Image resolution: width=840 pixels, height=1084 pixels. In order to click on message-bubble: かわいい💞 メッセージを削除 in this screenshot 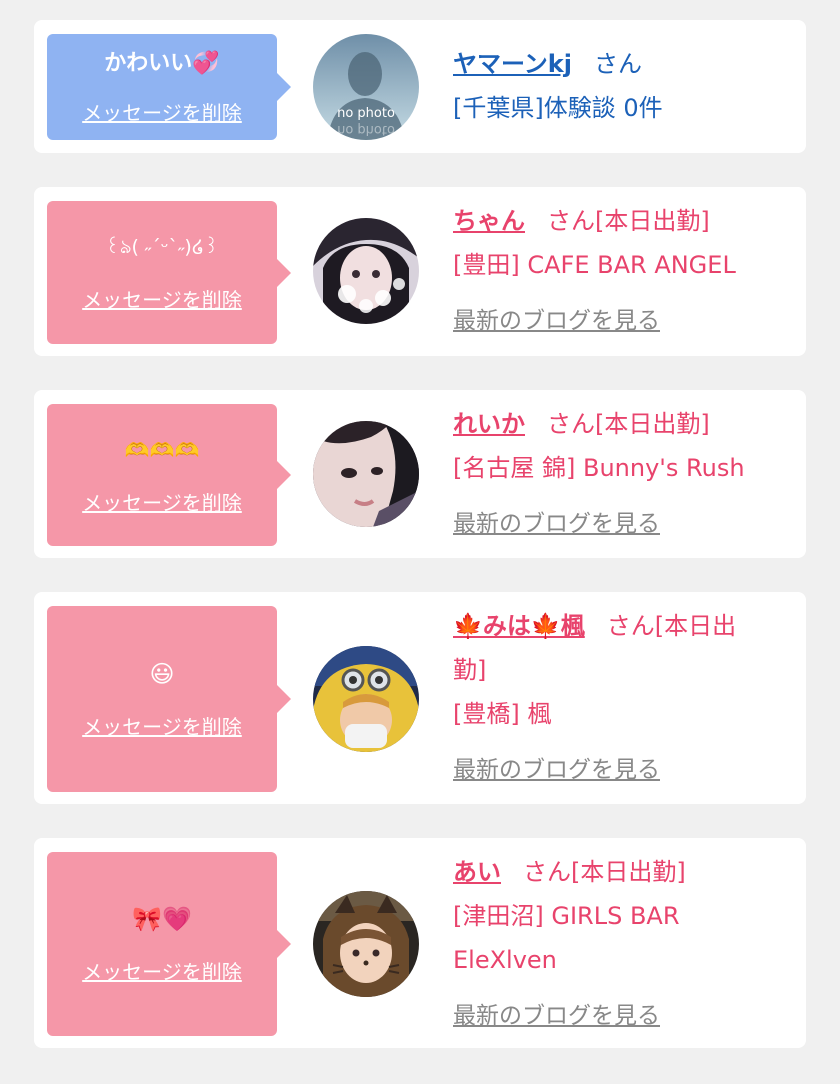, I will do `click(169, 87)`.